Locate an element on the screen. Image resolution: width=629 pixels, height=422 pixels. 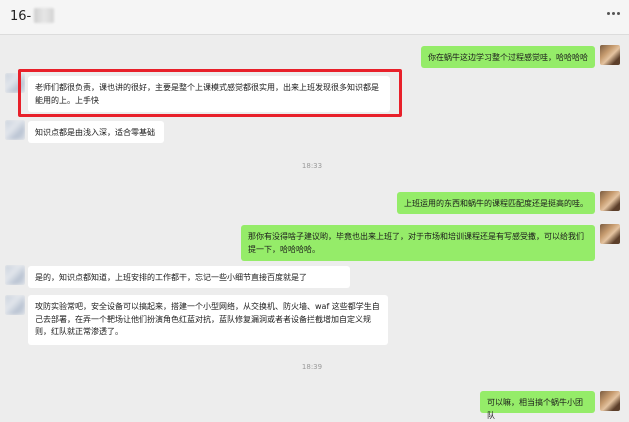
highlight-box is located at coordinates (210, 93).